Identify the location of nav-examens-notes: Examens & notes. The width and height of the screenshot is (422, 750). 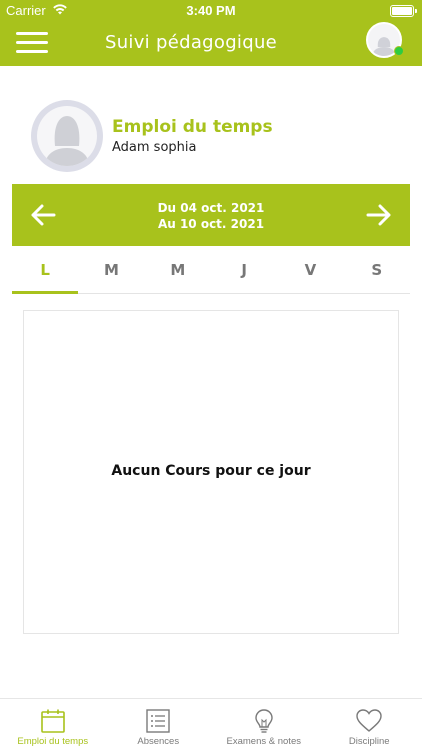
(264, 724).